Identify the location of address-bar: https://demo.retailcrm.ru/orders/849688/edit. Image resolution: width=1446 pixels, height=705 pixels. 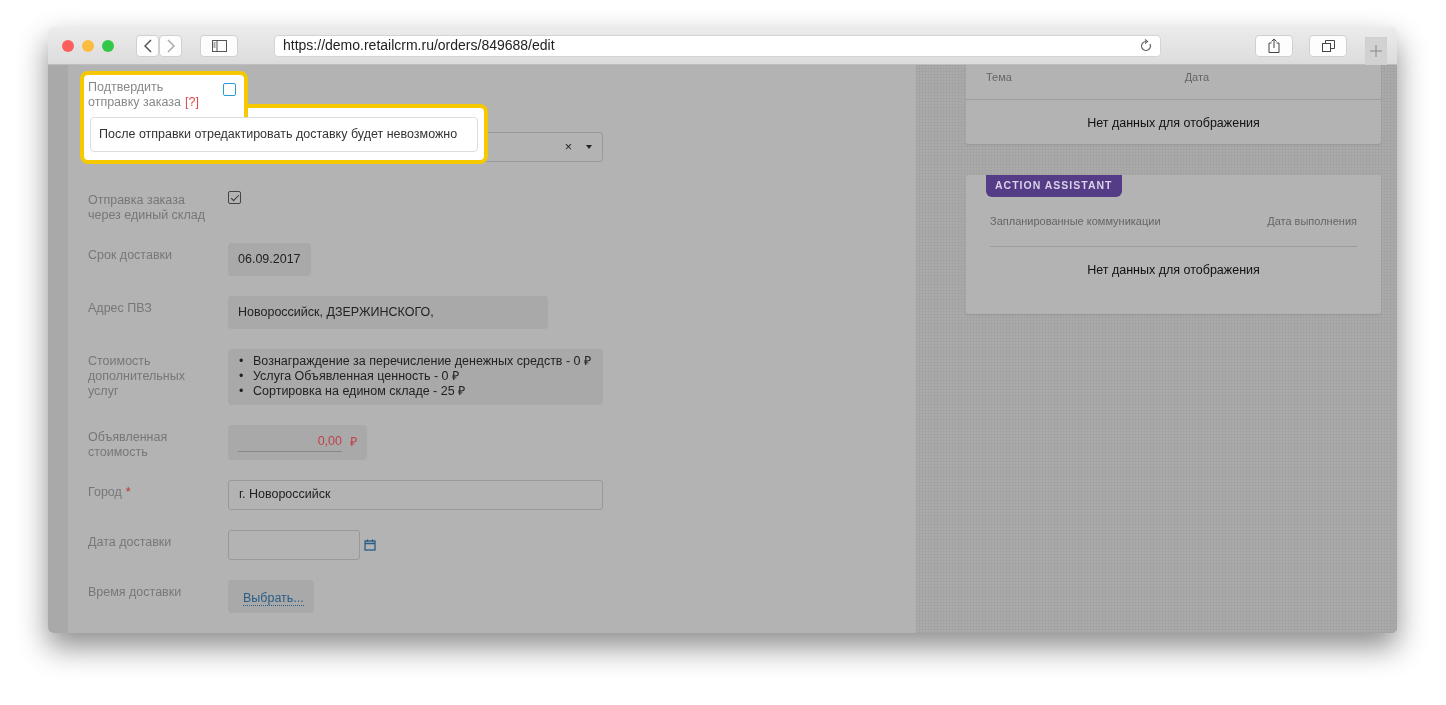
(717, 45).